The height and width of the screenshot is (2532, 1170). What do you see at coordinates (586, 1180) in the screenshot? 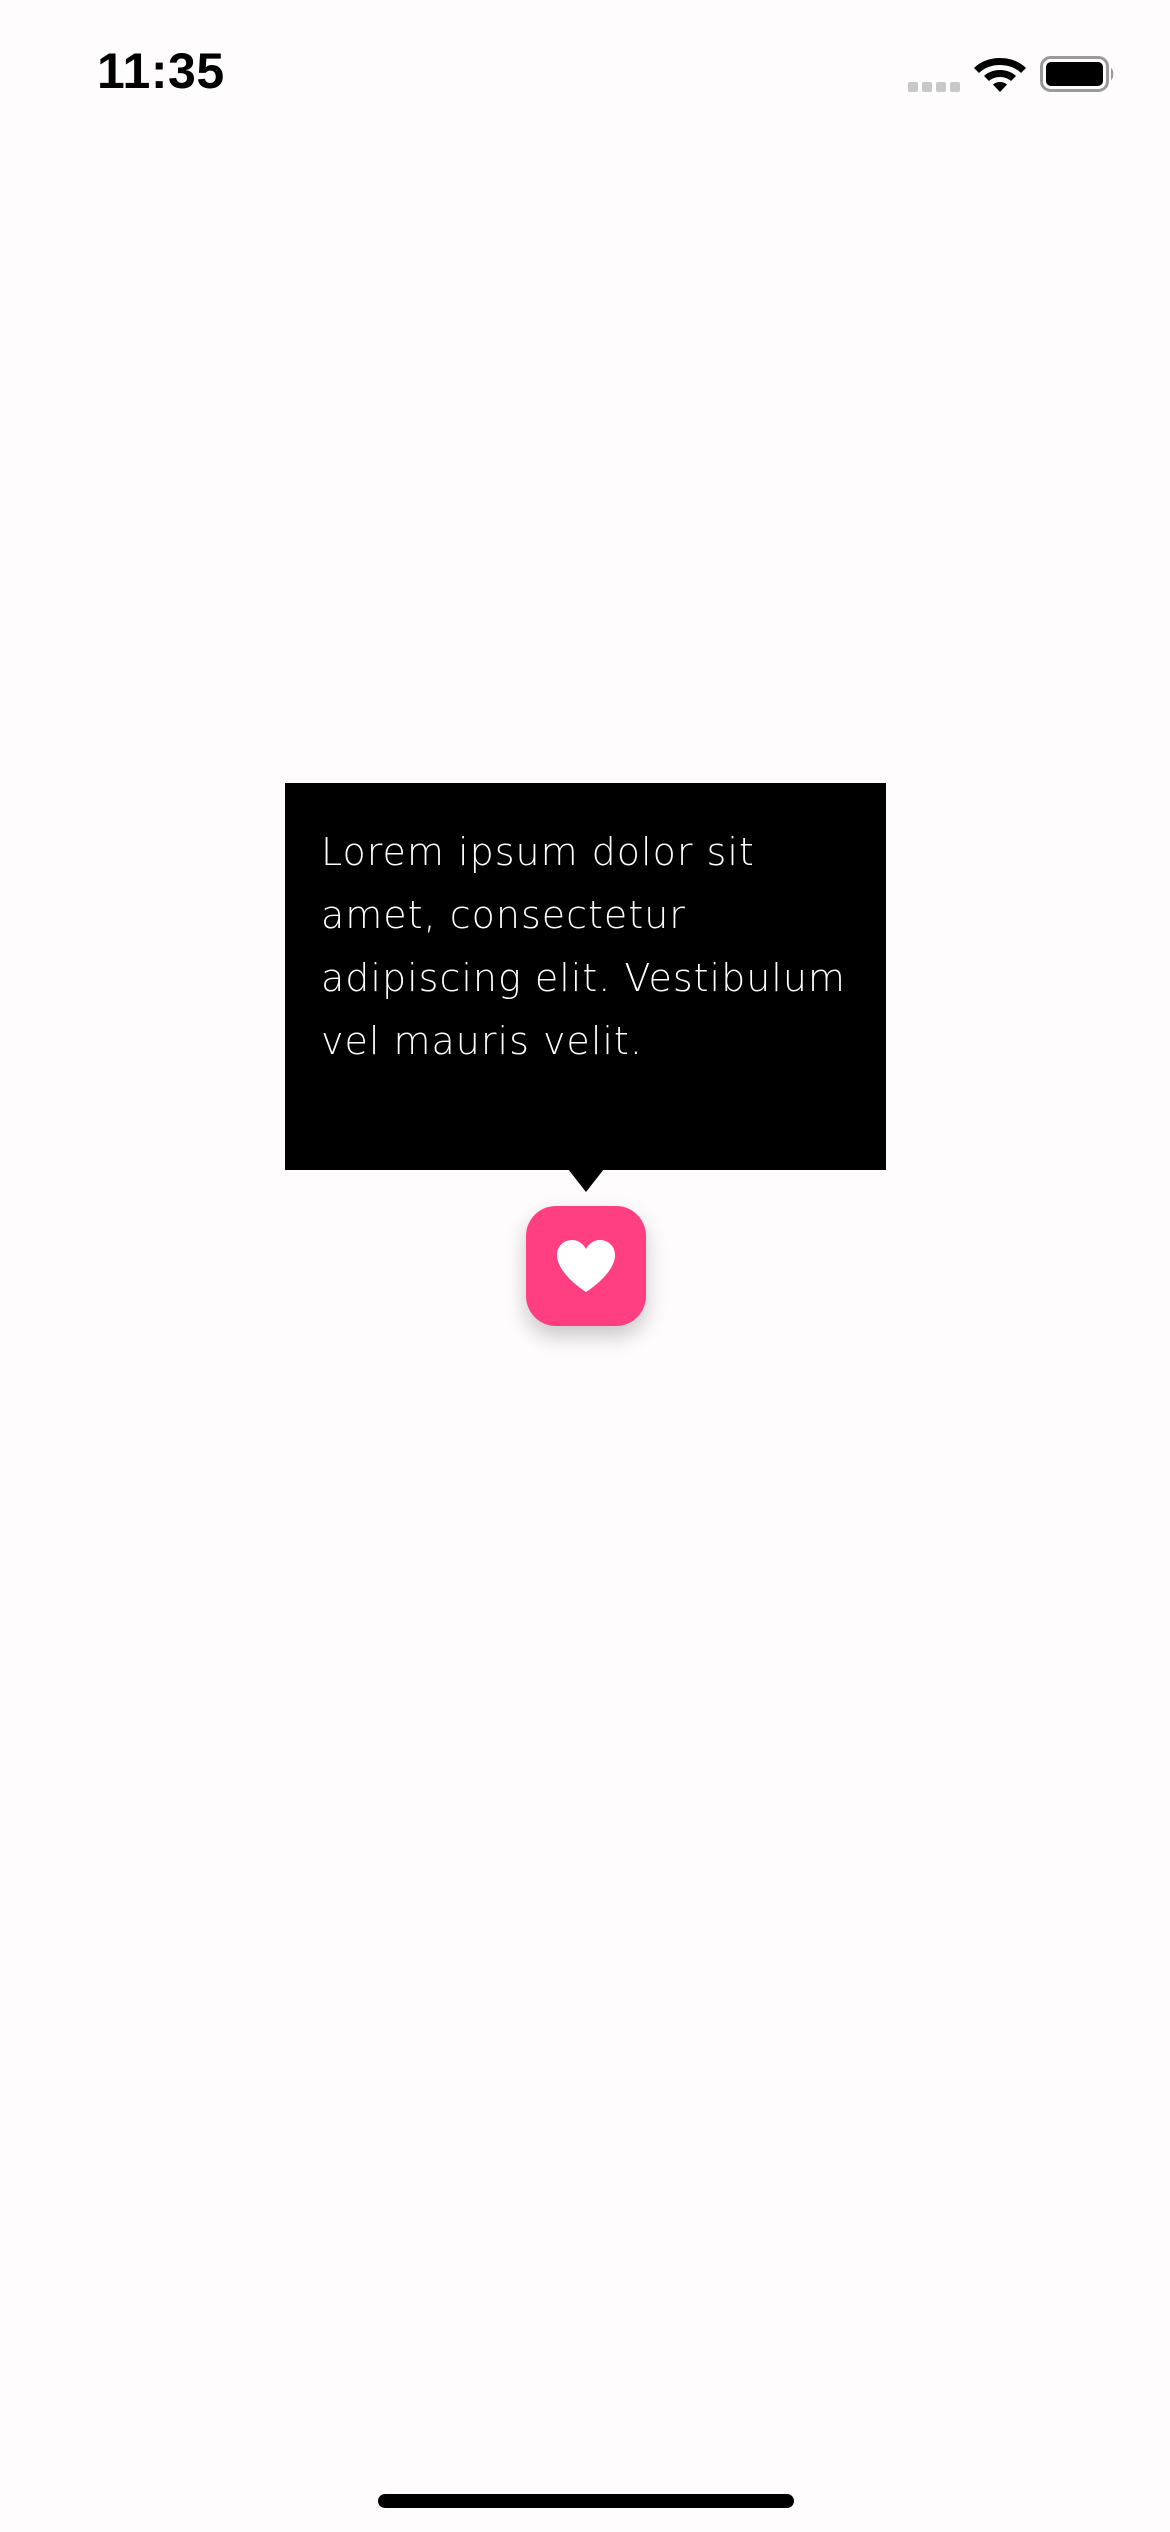
I see `tooltip-arrow` at bounding box center [586, 1180].